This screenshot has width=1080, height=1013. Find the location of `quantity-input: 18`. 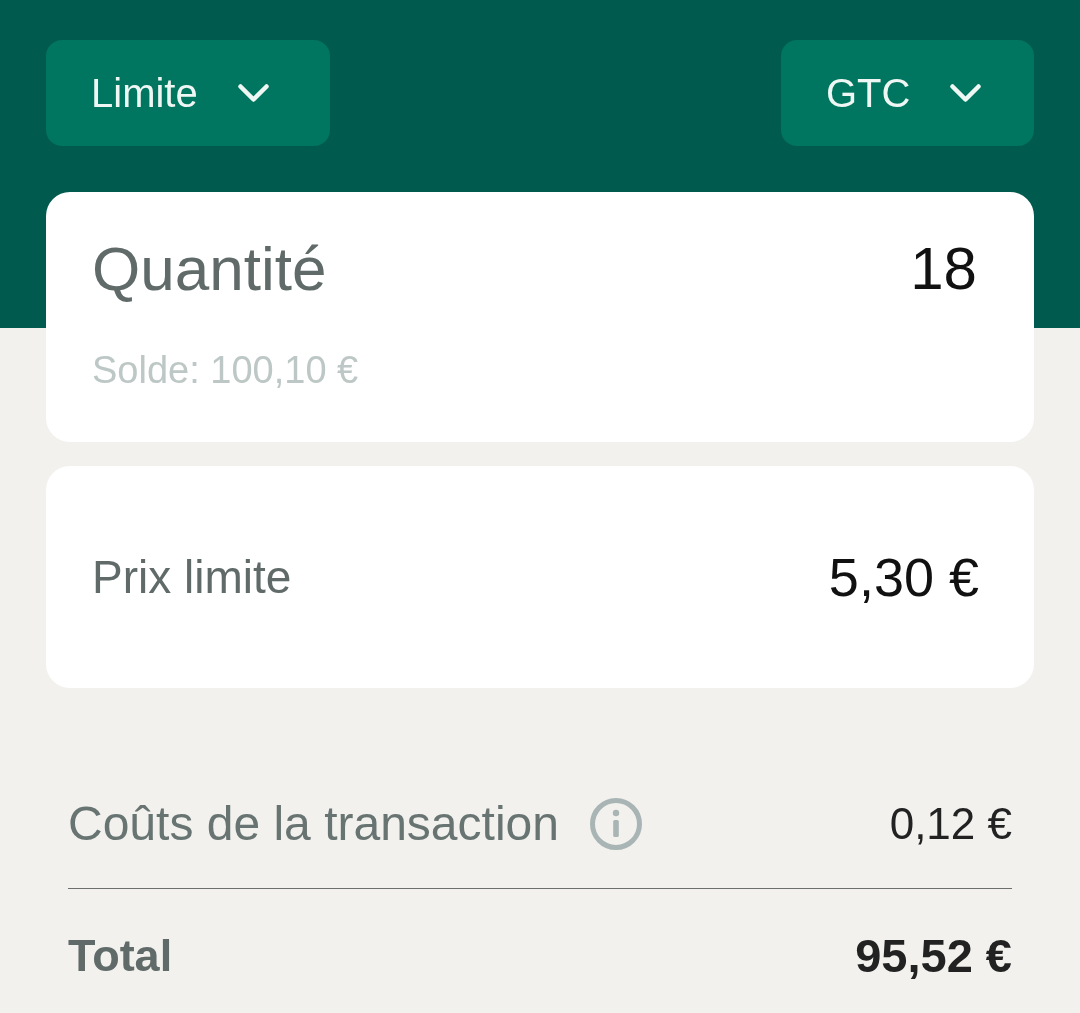

quantity-input: 18 is located at coordinates (943, 269).